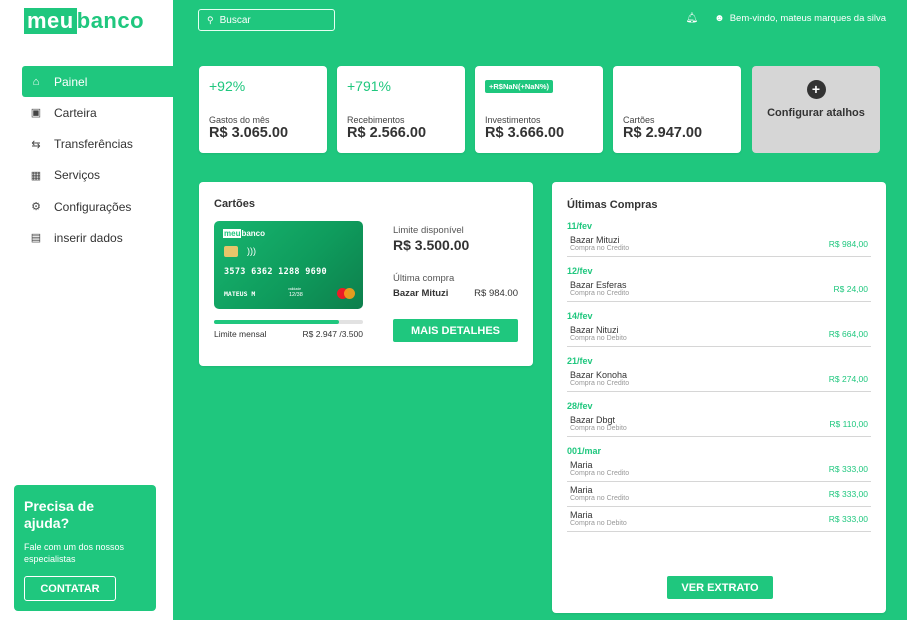 The width and height of the screenshot is (907, 620). Describe the element at coordinates (599, 375) in the screenshot. I see `purchase-store: Bazar Konoha` at that location.